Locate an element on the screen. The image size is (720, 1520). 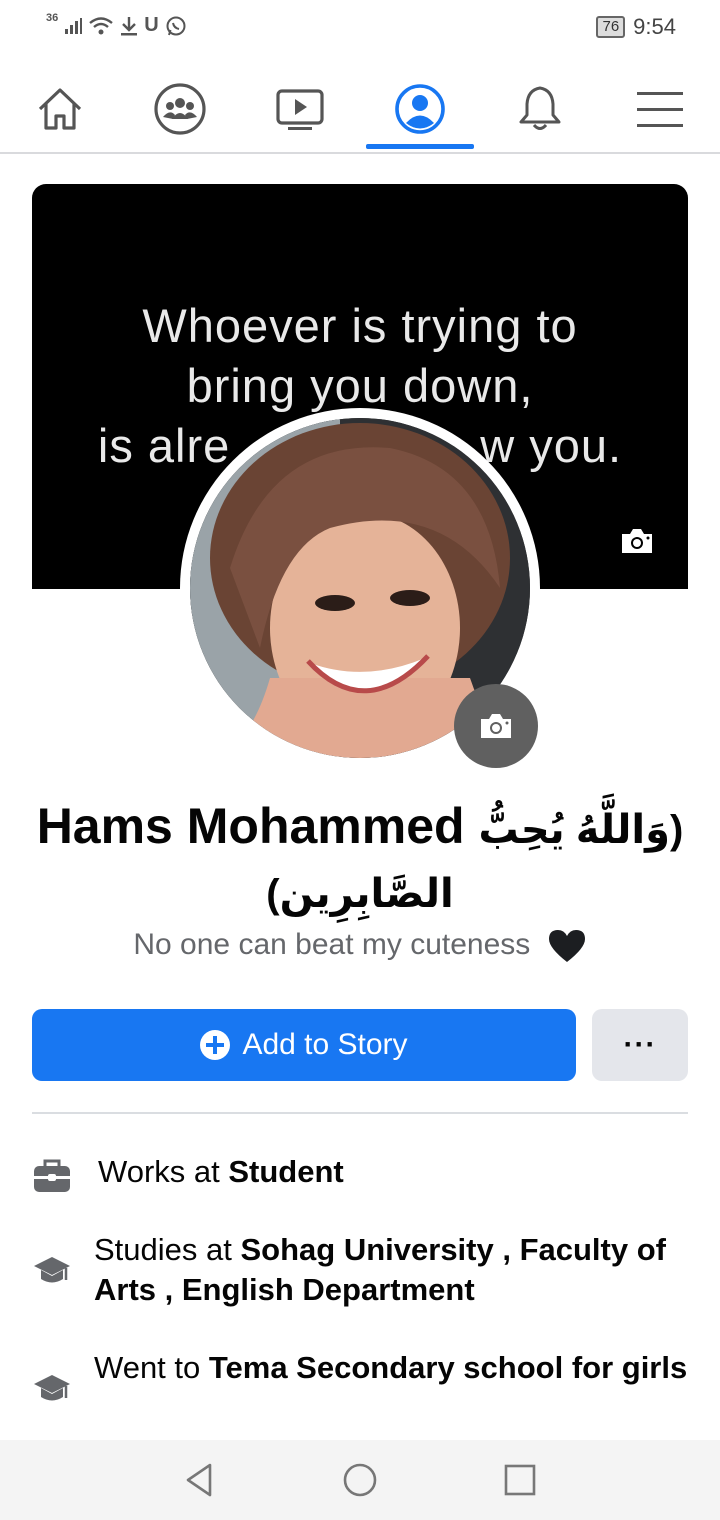
change-avatar-button is located at coordinates (496, 726).